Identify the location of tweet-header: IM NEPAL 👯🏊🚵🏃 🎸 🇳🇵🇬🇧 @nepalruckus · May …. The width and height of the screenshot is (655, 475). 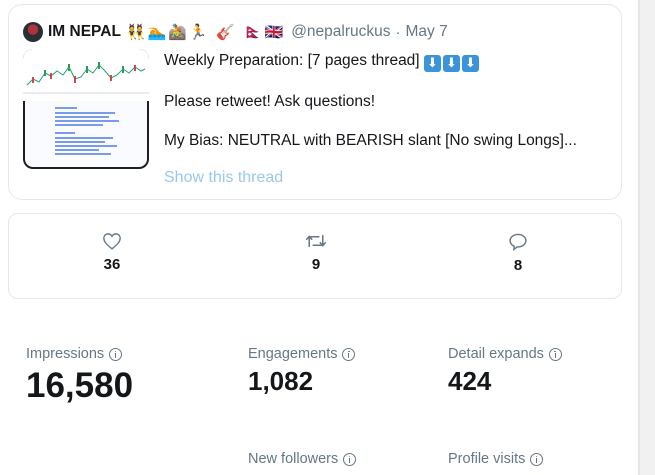
(235, 32).